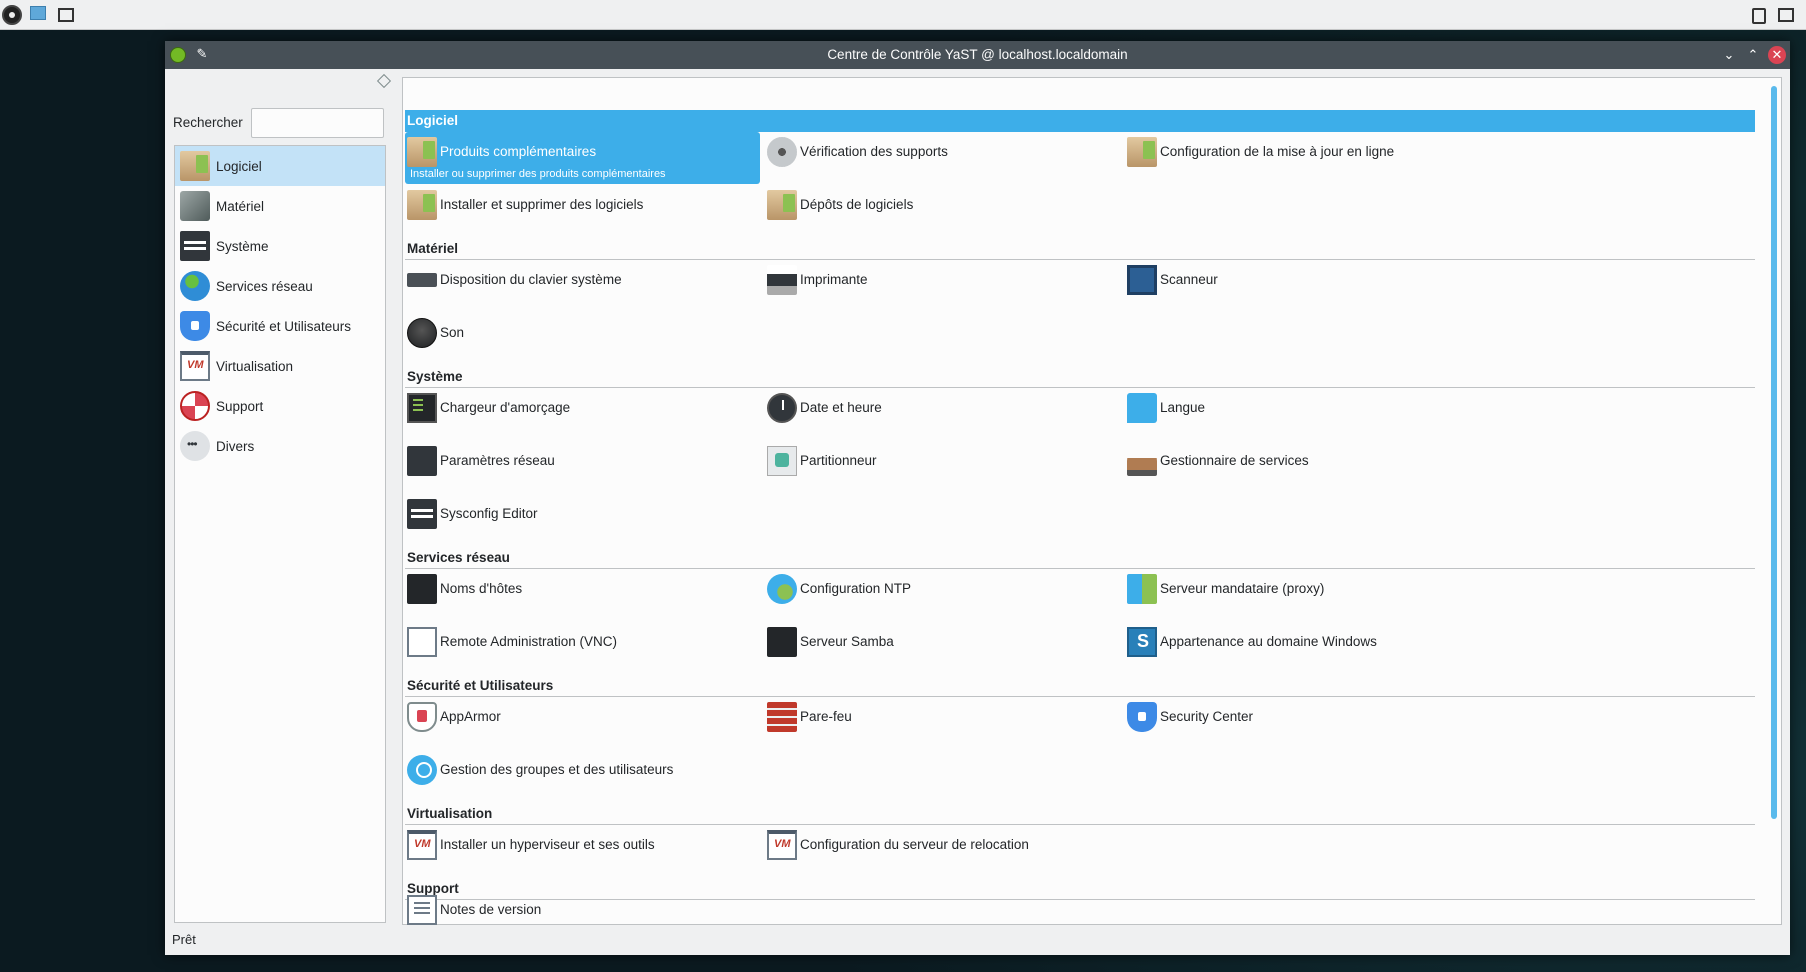  I want to click on category-virtualisation: Virtualisation, so click(280, 366).